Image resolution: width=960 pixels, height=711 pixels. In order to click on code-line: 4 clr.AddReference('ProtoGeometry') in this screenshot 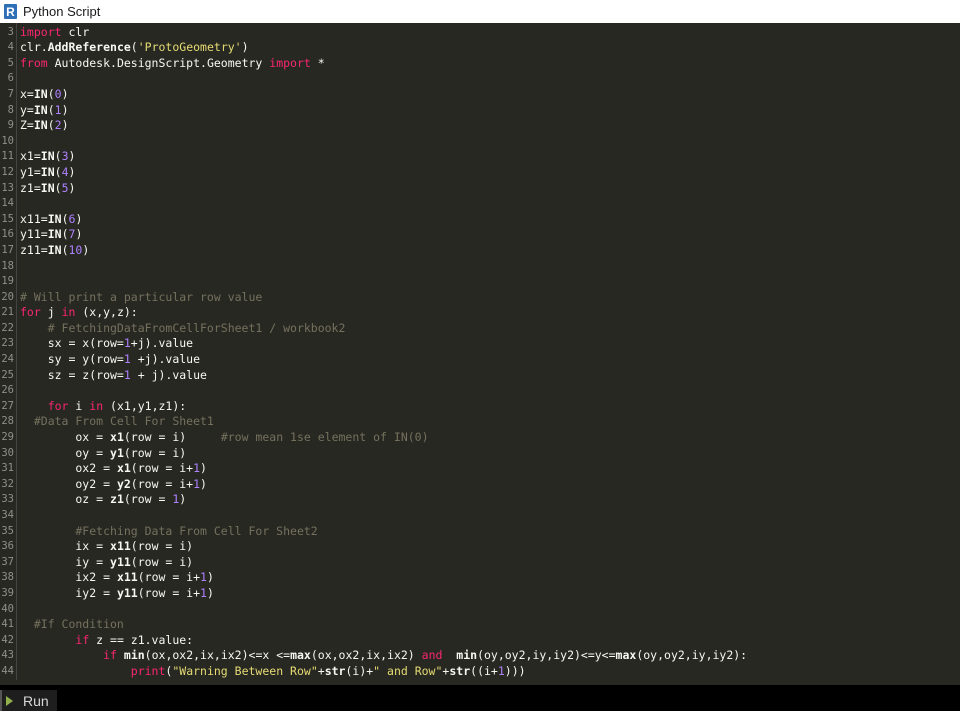, I will do `click(373, 48)`.